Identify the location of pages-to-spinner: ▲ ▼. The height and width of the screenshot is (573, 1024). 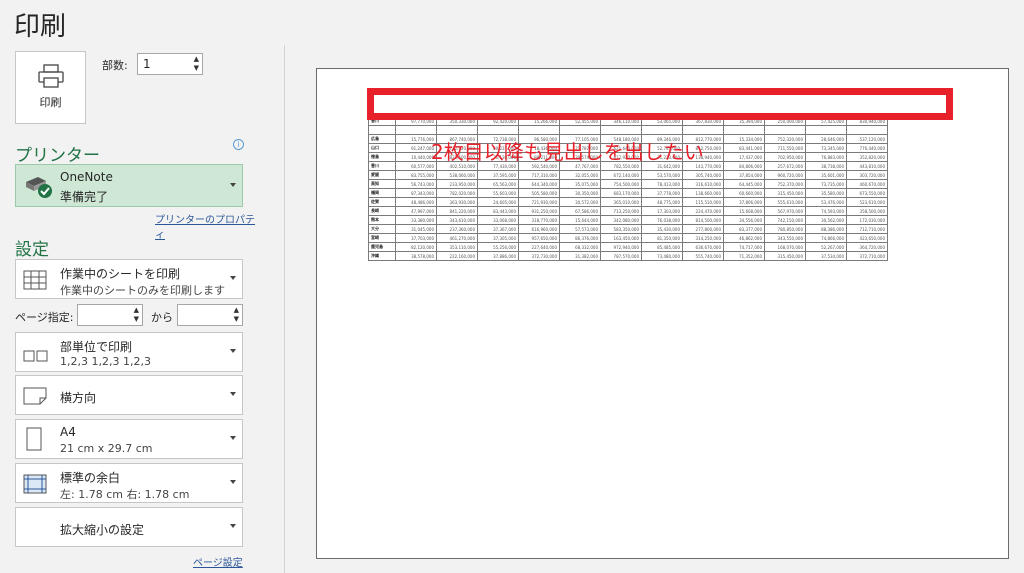
(236, 315).